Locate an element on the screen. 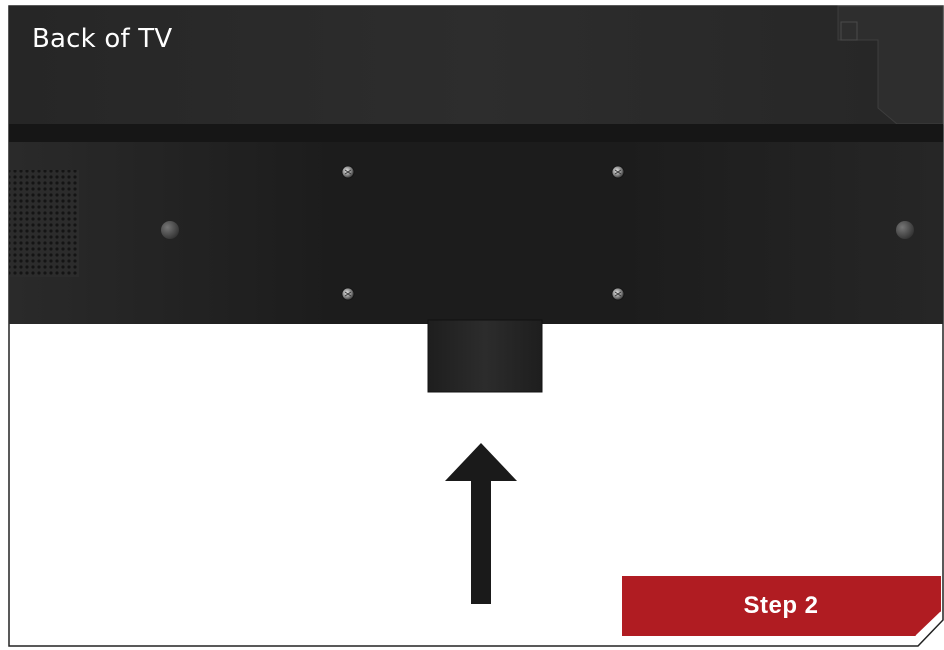 The width and height of the screenshot is (944, 650). diagram-title: Back of TV is located at coordinates (102, 39).